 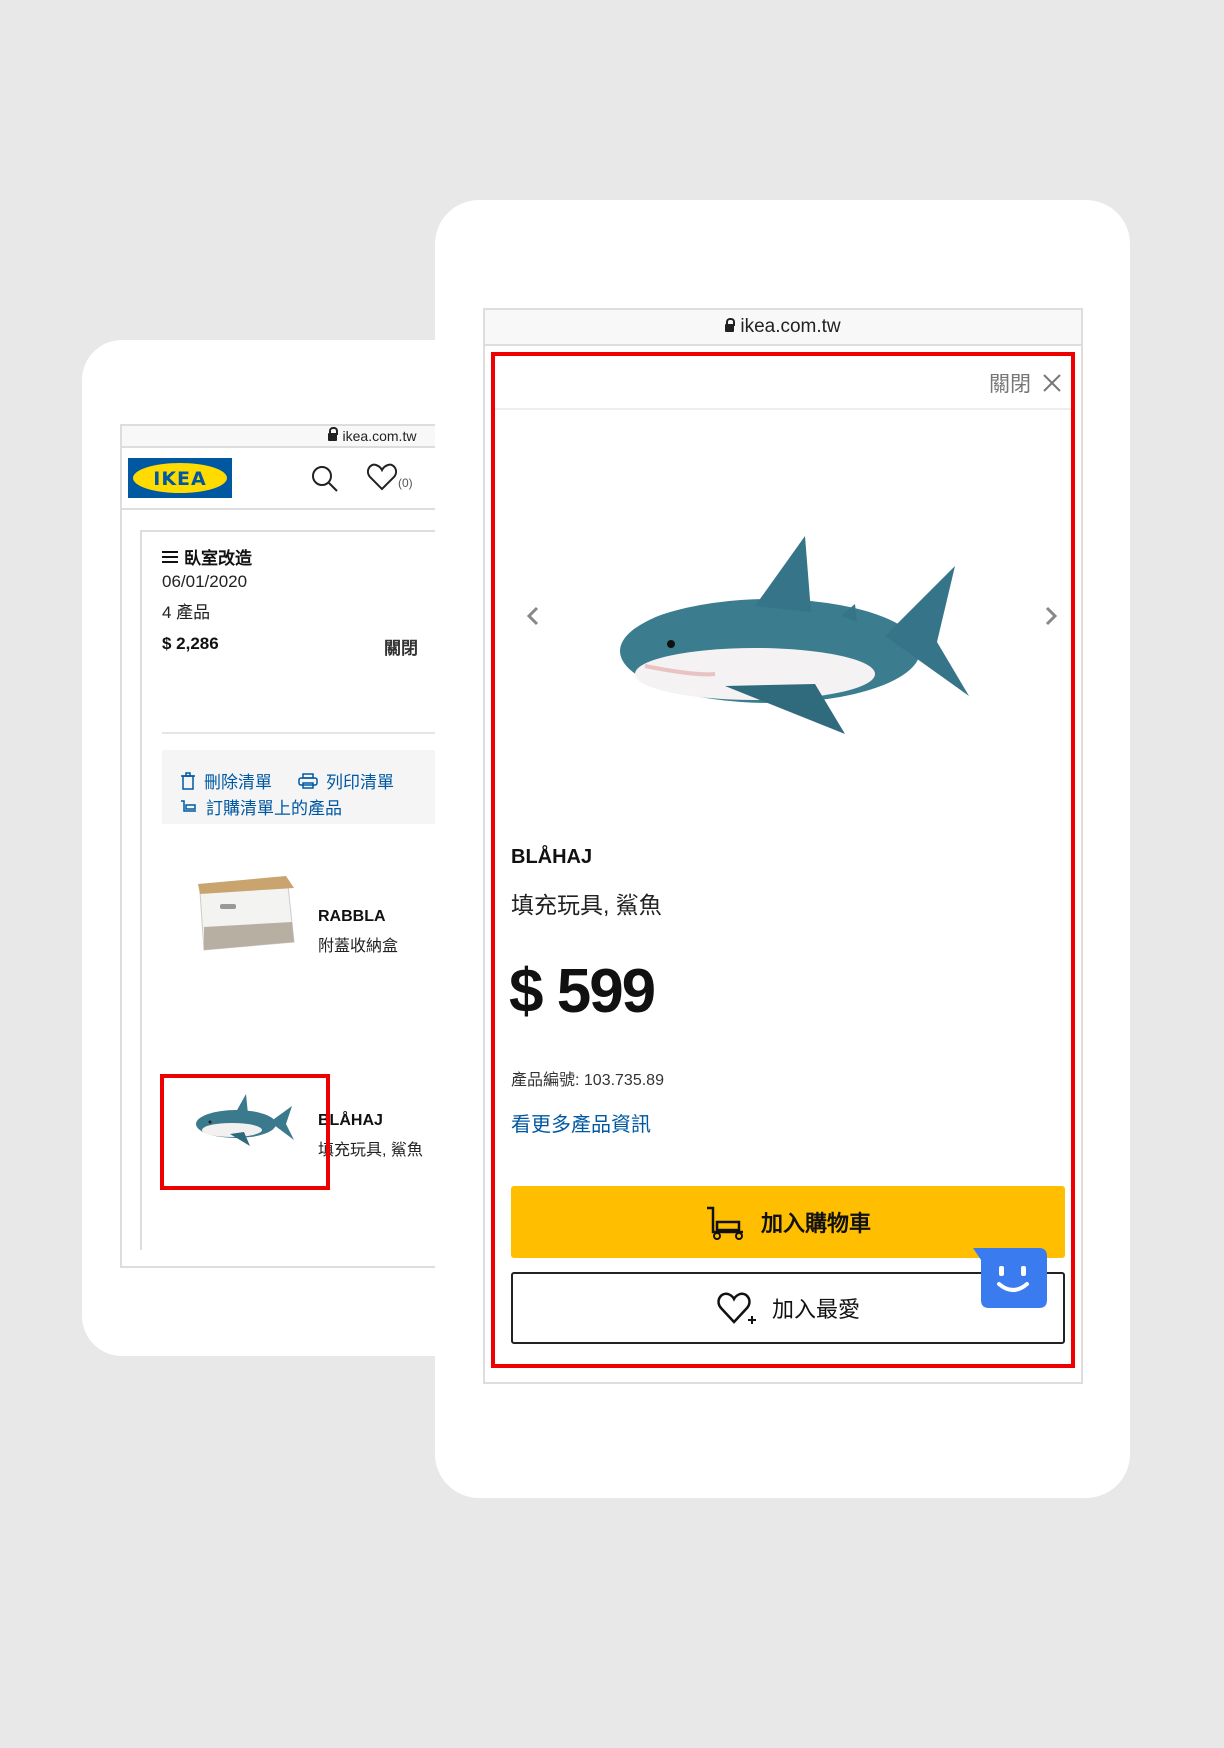 I want to click on print-list-button: 列印清單, so click(x=346, y=780).